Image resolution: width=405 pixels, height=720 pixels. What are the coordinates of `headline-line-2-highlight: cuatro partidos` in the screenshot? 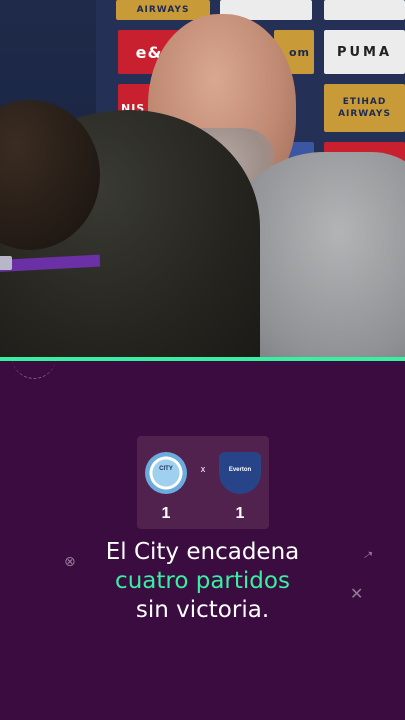 It's located at (202, 581).